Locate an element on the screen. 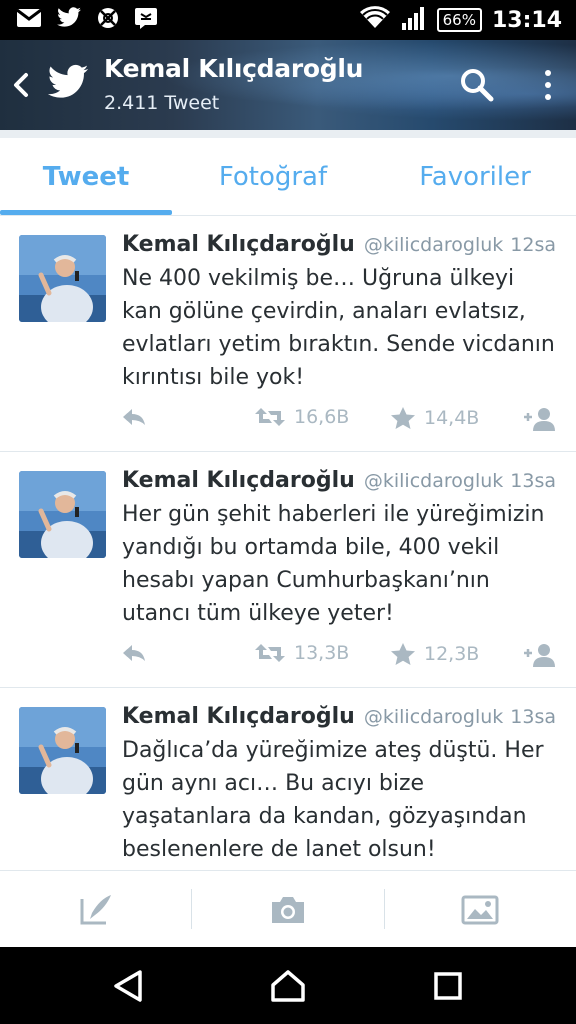 The image size is (576, 1024). retweet-count: 16,6B is located at coordinates (322, 417).